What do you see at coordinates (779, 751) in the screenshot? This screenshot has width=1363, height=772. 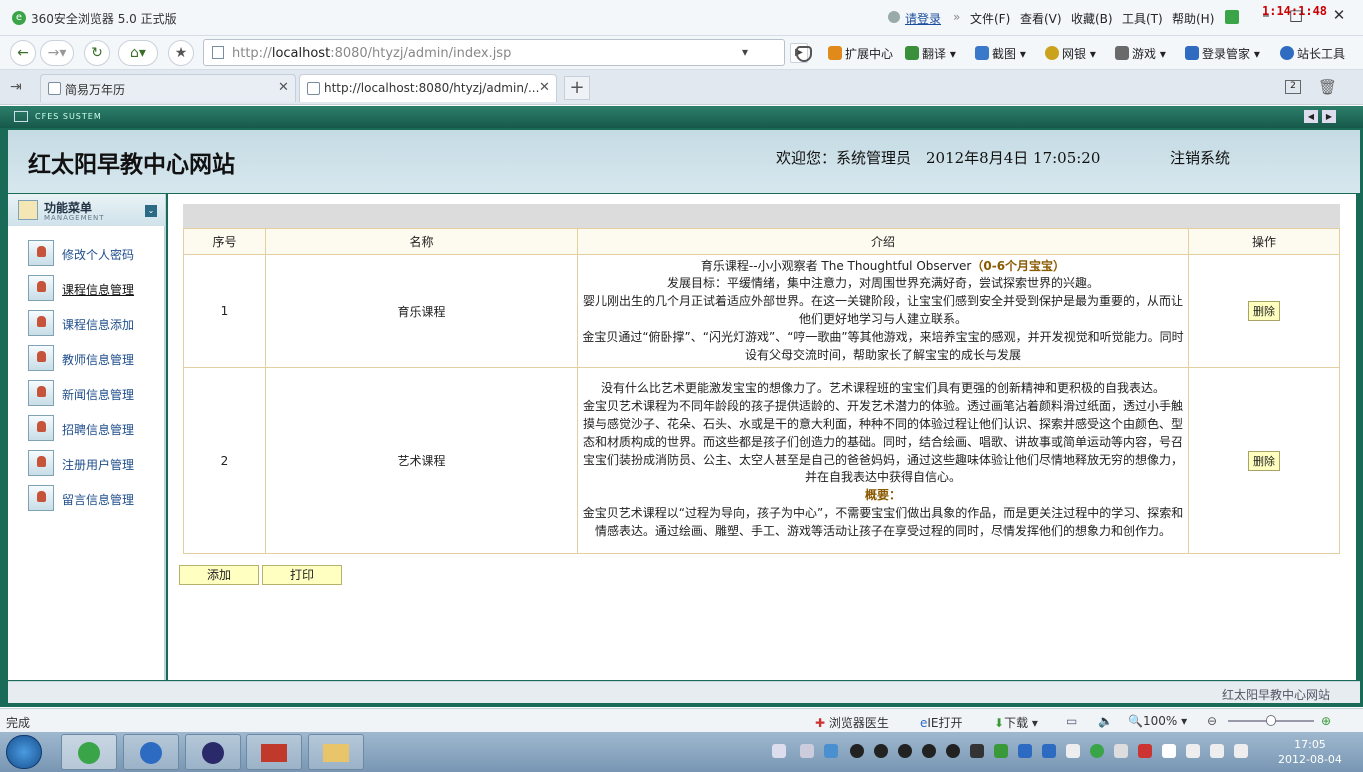 I see `keyboard-icon` at bounding box center [779, 751].